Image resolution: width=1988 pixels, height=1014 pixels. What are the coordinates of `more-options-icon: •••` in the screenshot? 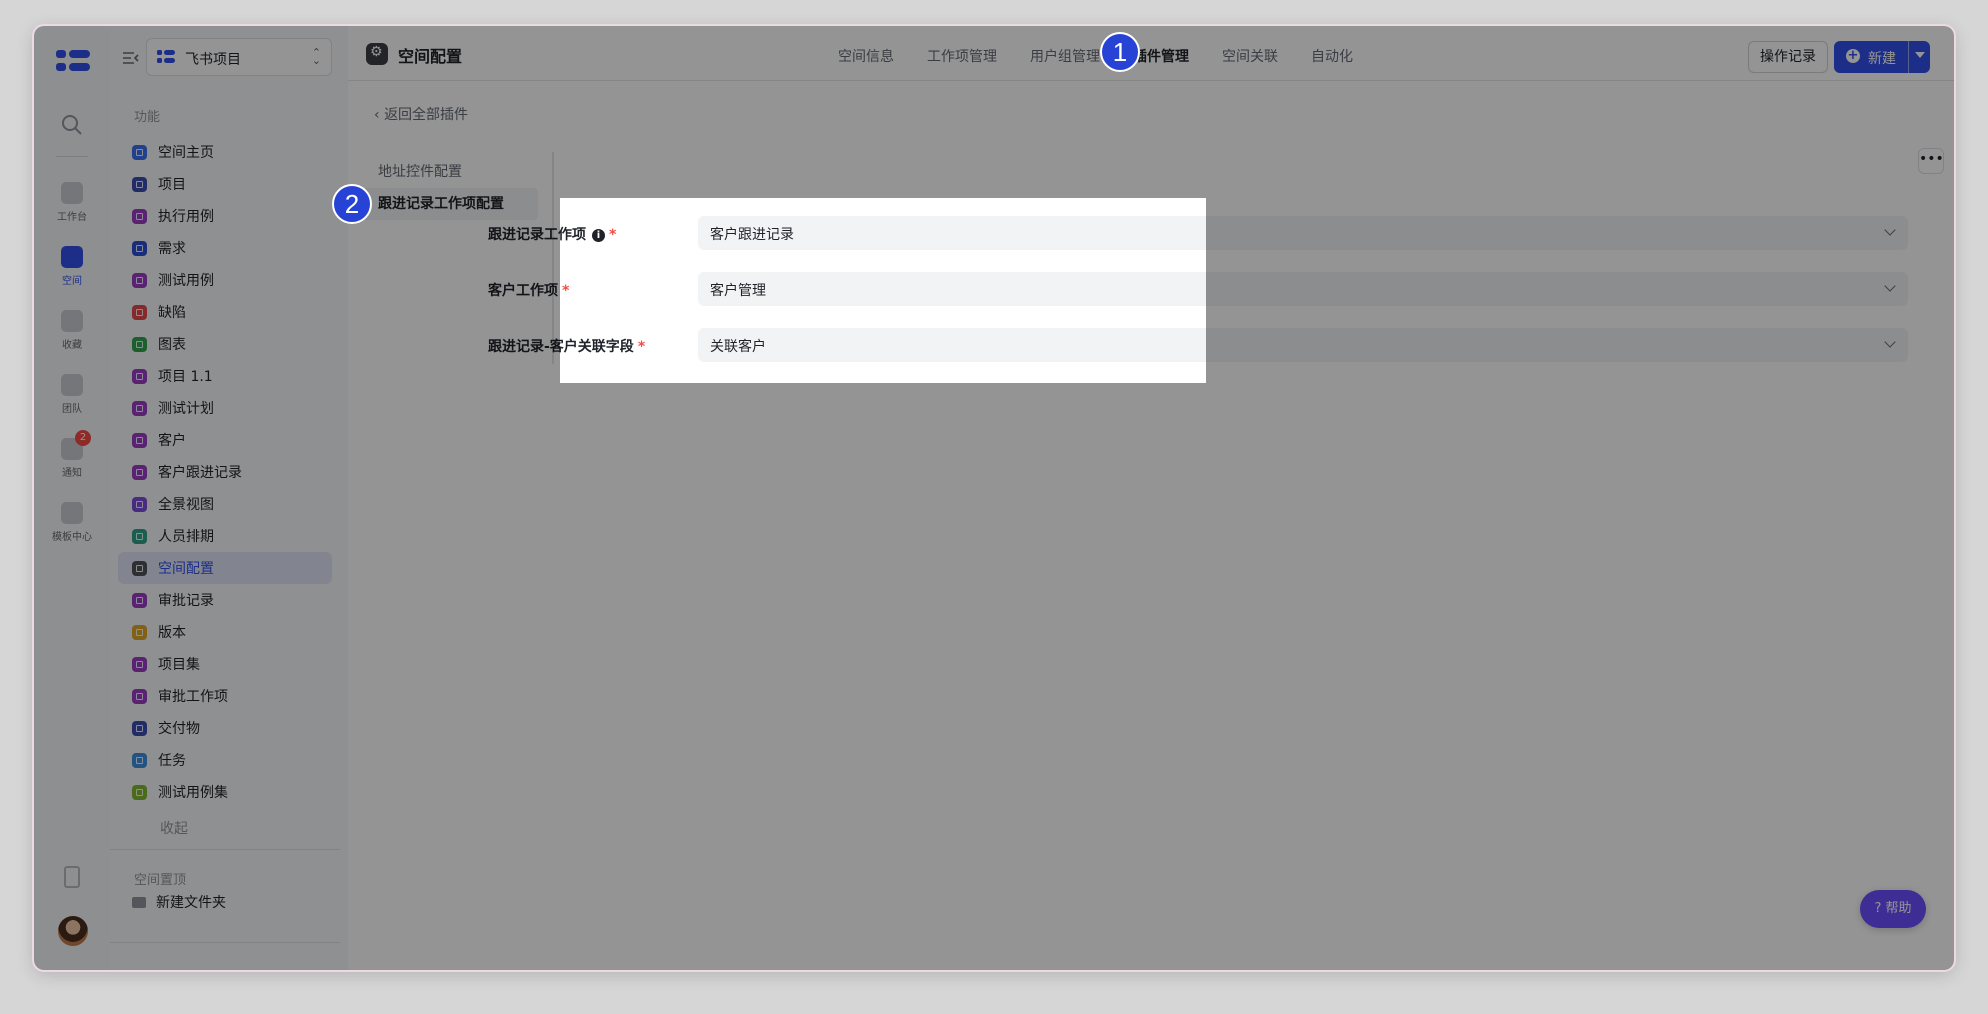 It's located at (1931, 161).